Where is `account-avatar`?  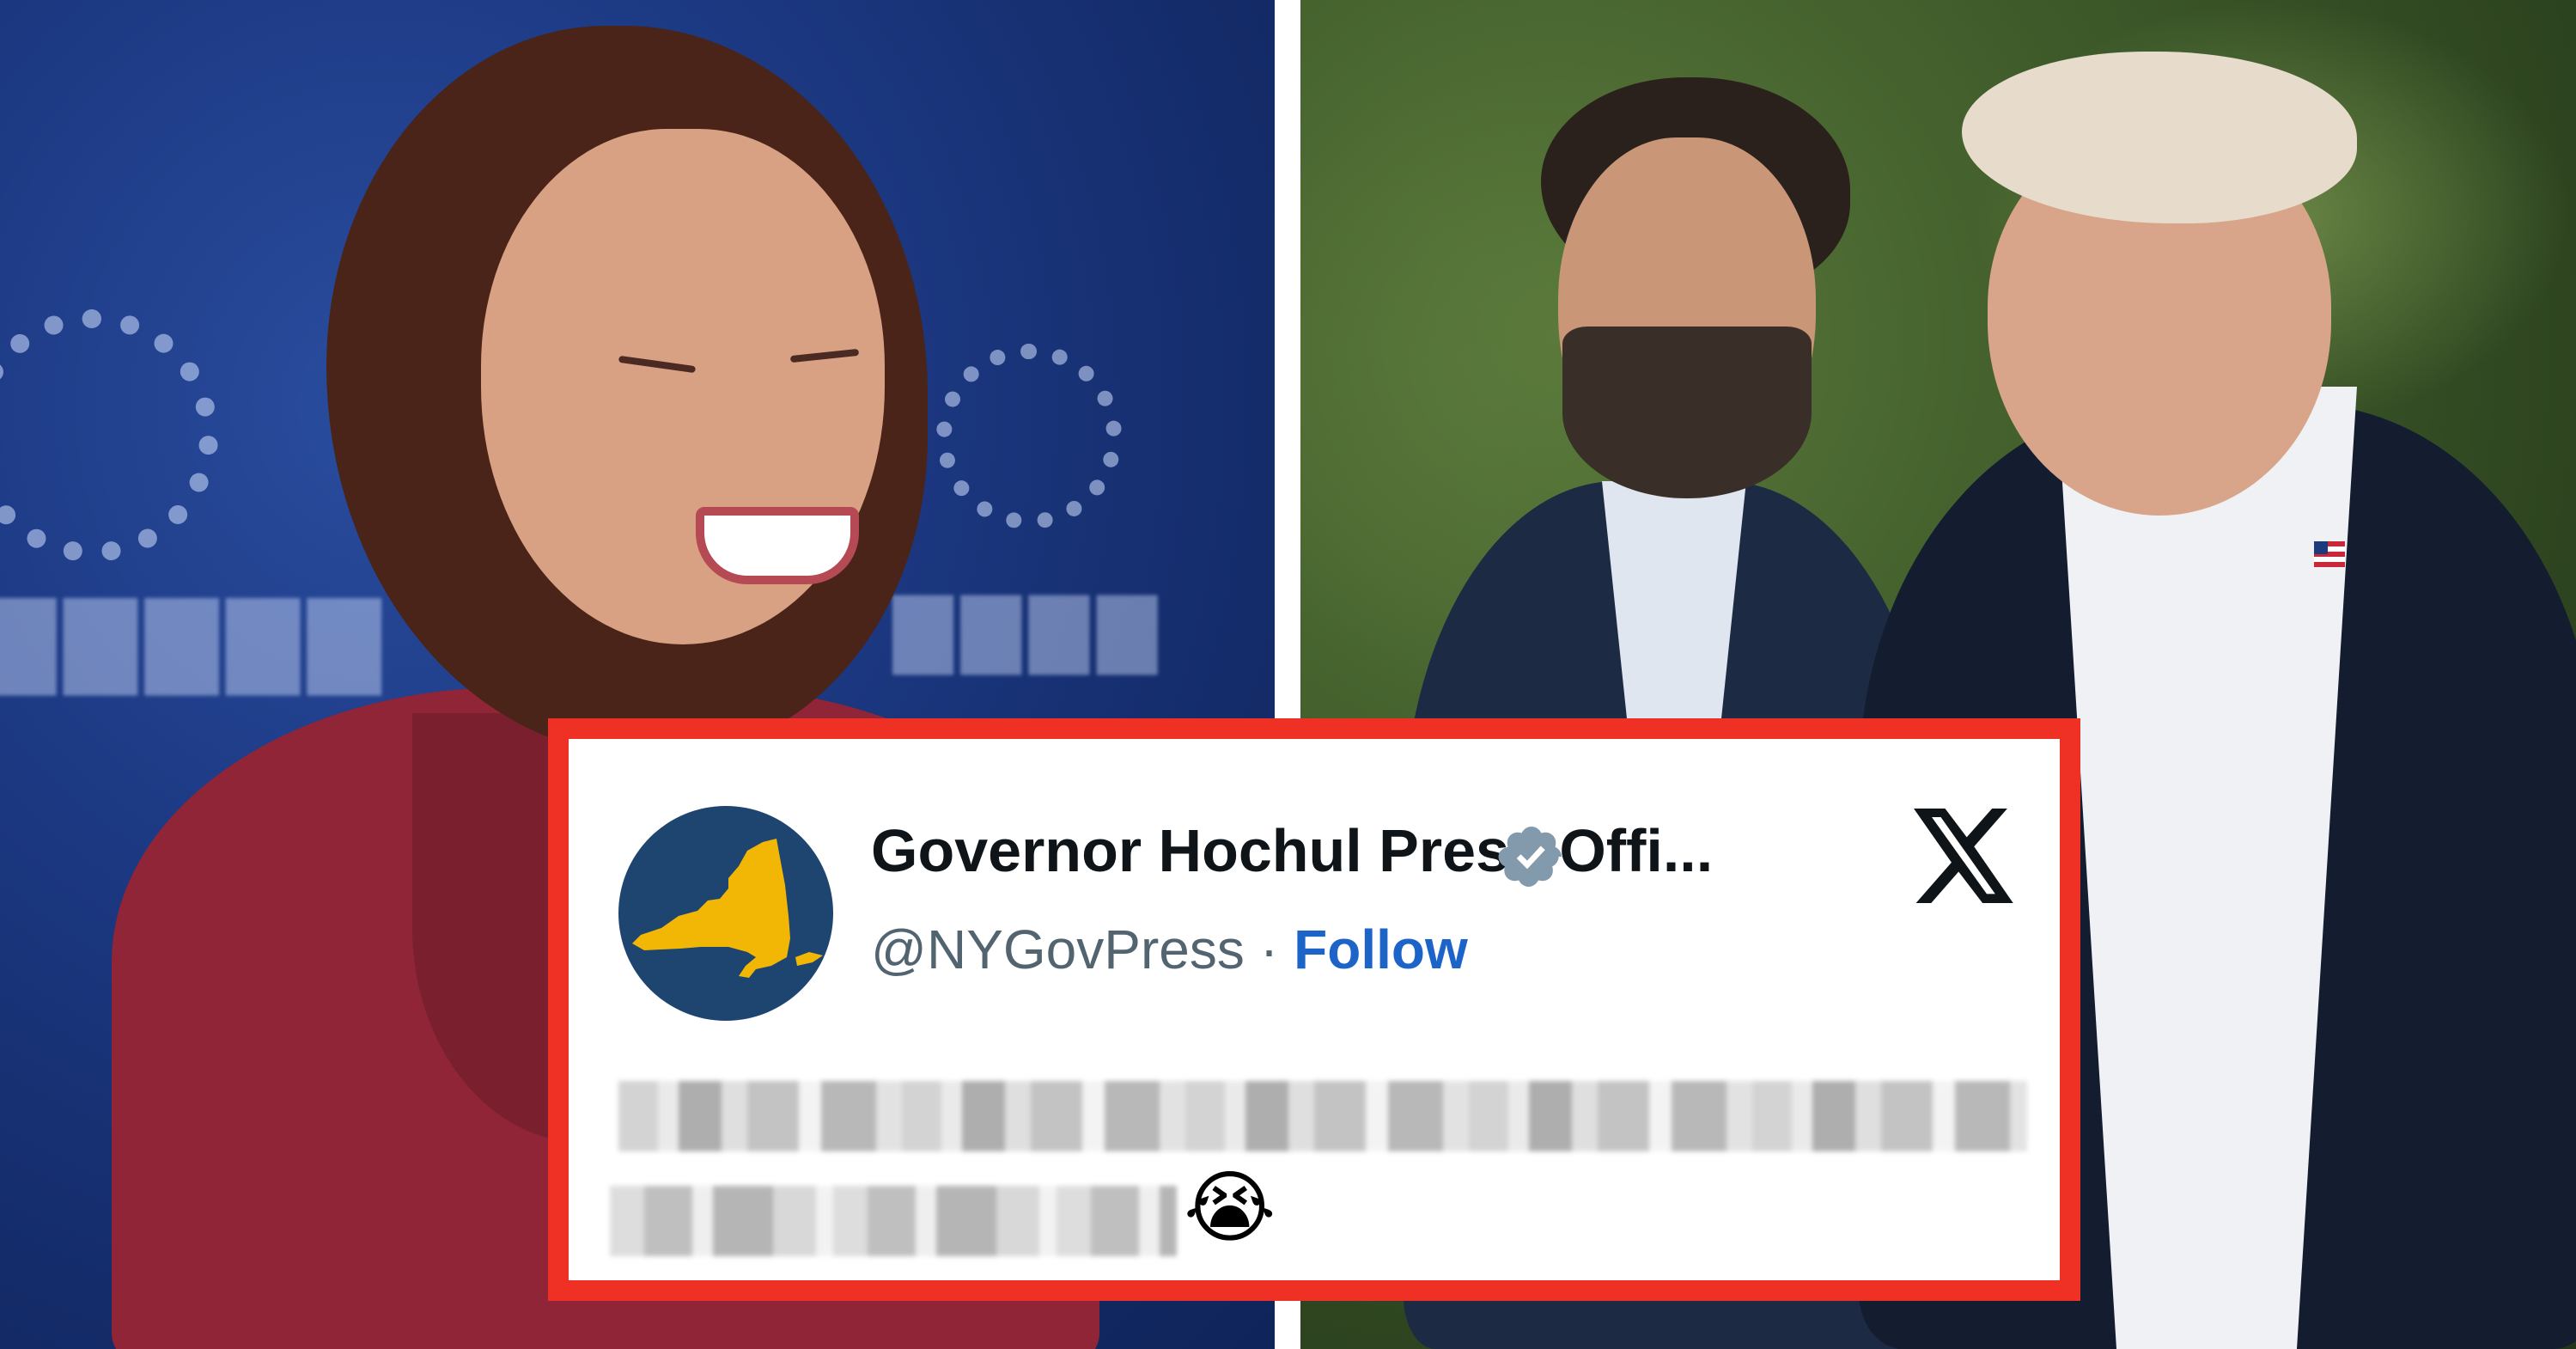 account-avatar is located at coordinates (725, 914).